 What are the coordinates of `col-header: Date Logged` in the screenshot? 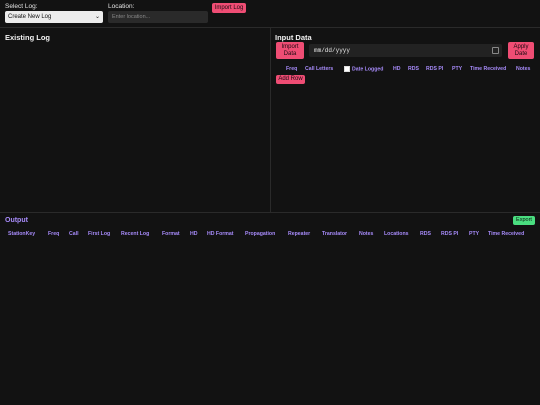 It's located at (368, 69).